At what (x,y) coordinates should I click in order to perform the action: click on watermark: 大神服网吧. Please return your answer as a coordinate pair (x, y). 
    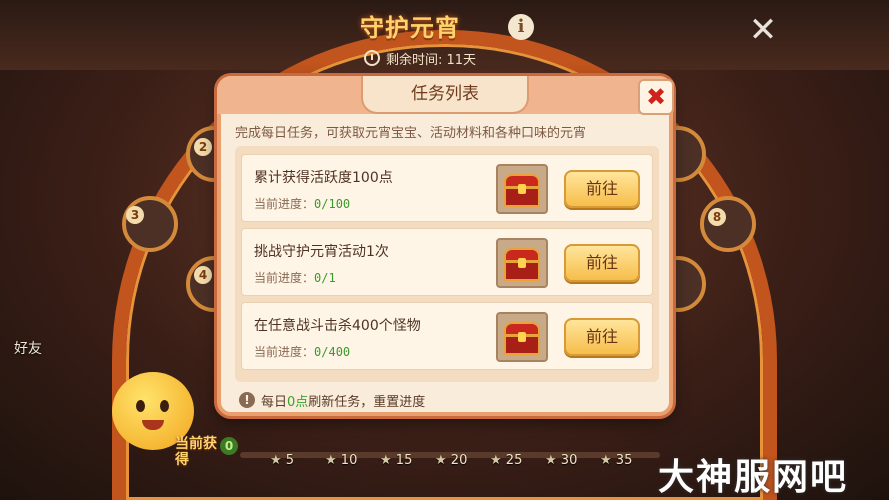
    Looking at the image, I should click on (753, 477).